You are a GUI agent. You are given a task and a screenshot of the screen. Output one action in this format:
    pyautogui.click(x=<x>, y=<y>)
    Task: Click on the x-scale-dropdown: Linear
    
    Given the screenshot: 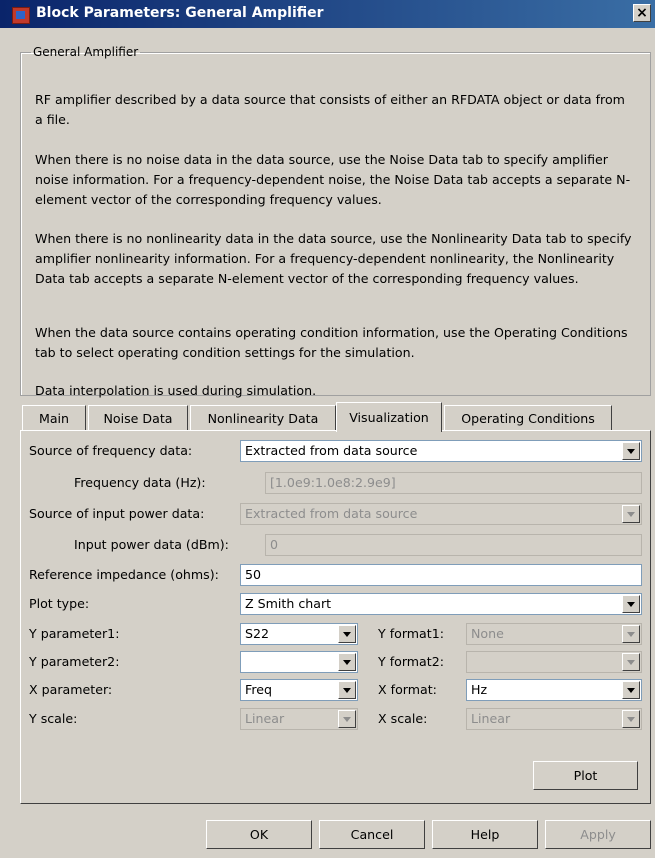 What is the action you would take?
    pyautogui.click(x=554, y=719)
    